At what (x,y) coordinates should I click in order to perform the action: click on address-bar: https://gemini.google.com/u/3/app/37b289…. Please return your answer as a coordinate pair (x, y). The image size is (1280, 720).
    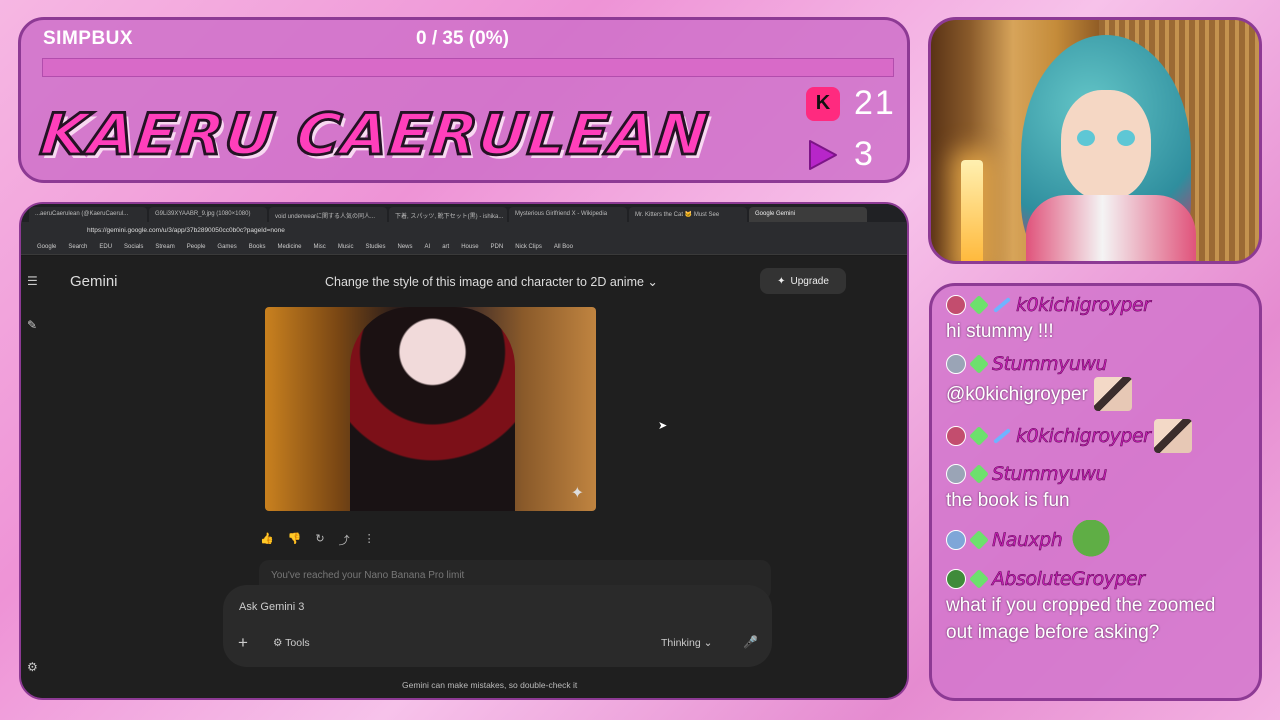
    Looking at the image, I should click on (464, 230).